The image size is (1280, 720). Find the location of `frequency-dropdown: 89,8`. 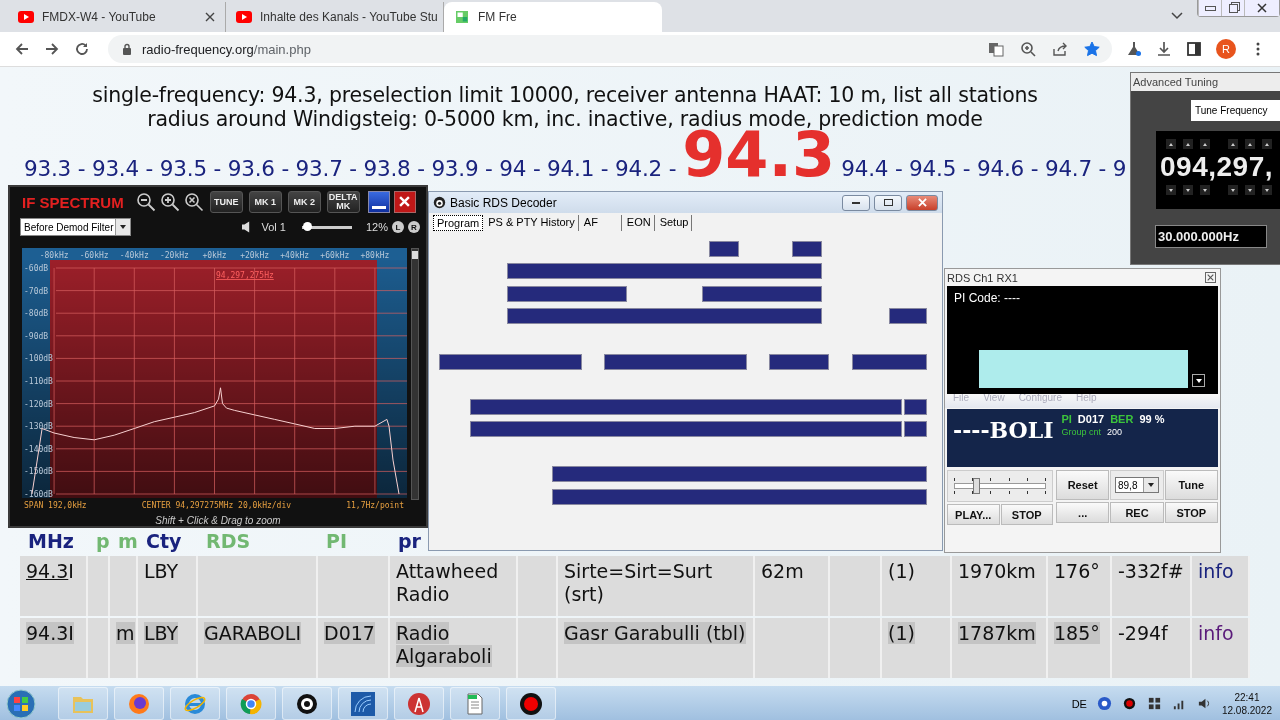

frequency-dropdown: 89,8 is located at coordinates (1137, 485).